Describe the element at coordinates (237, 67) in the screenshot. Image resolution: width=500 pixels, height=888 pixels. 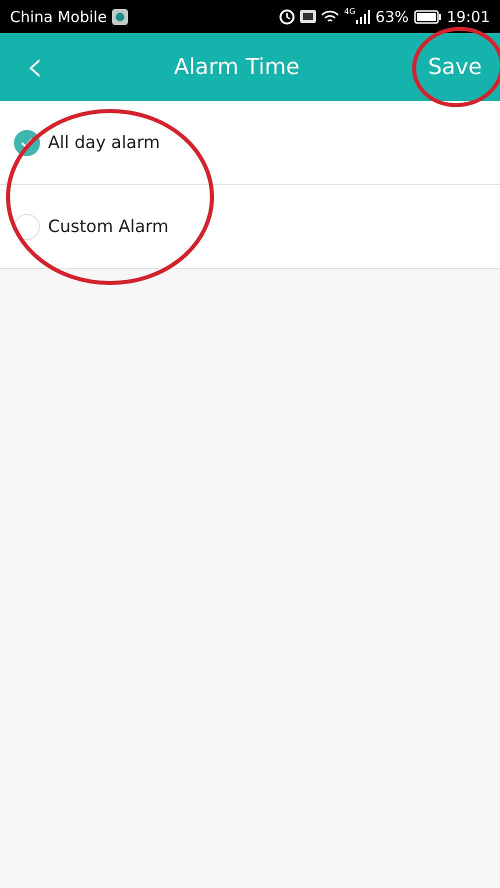
I see `screen-title: Alarm Time` at that location.